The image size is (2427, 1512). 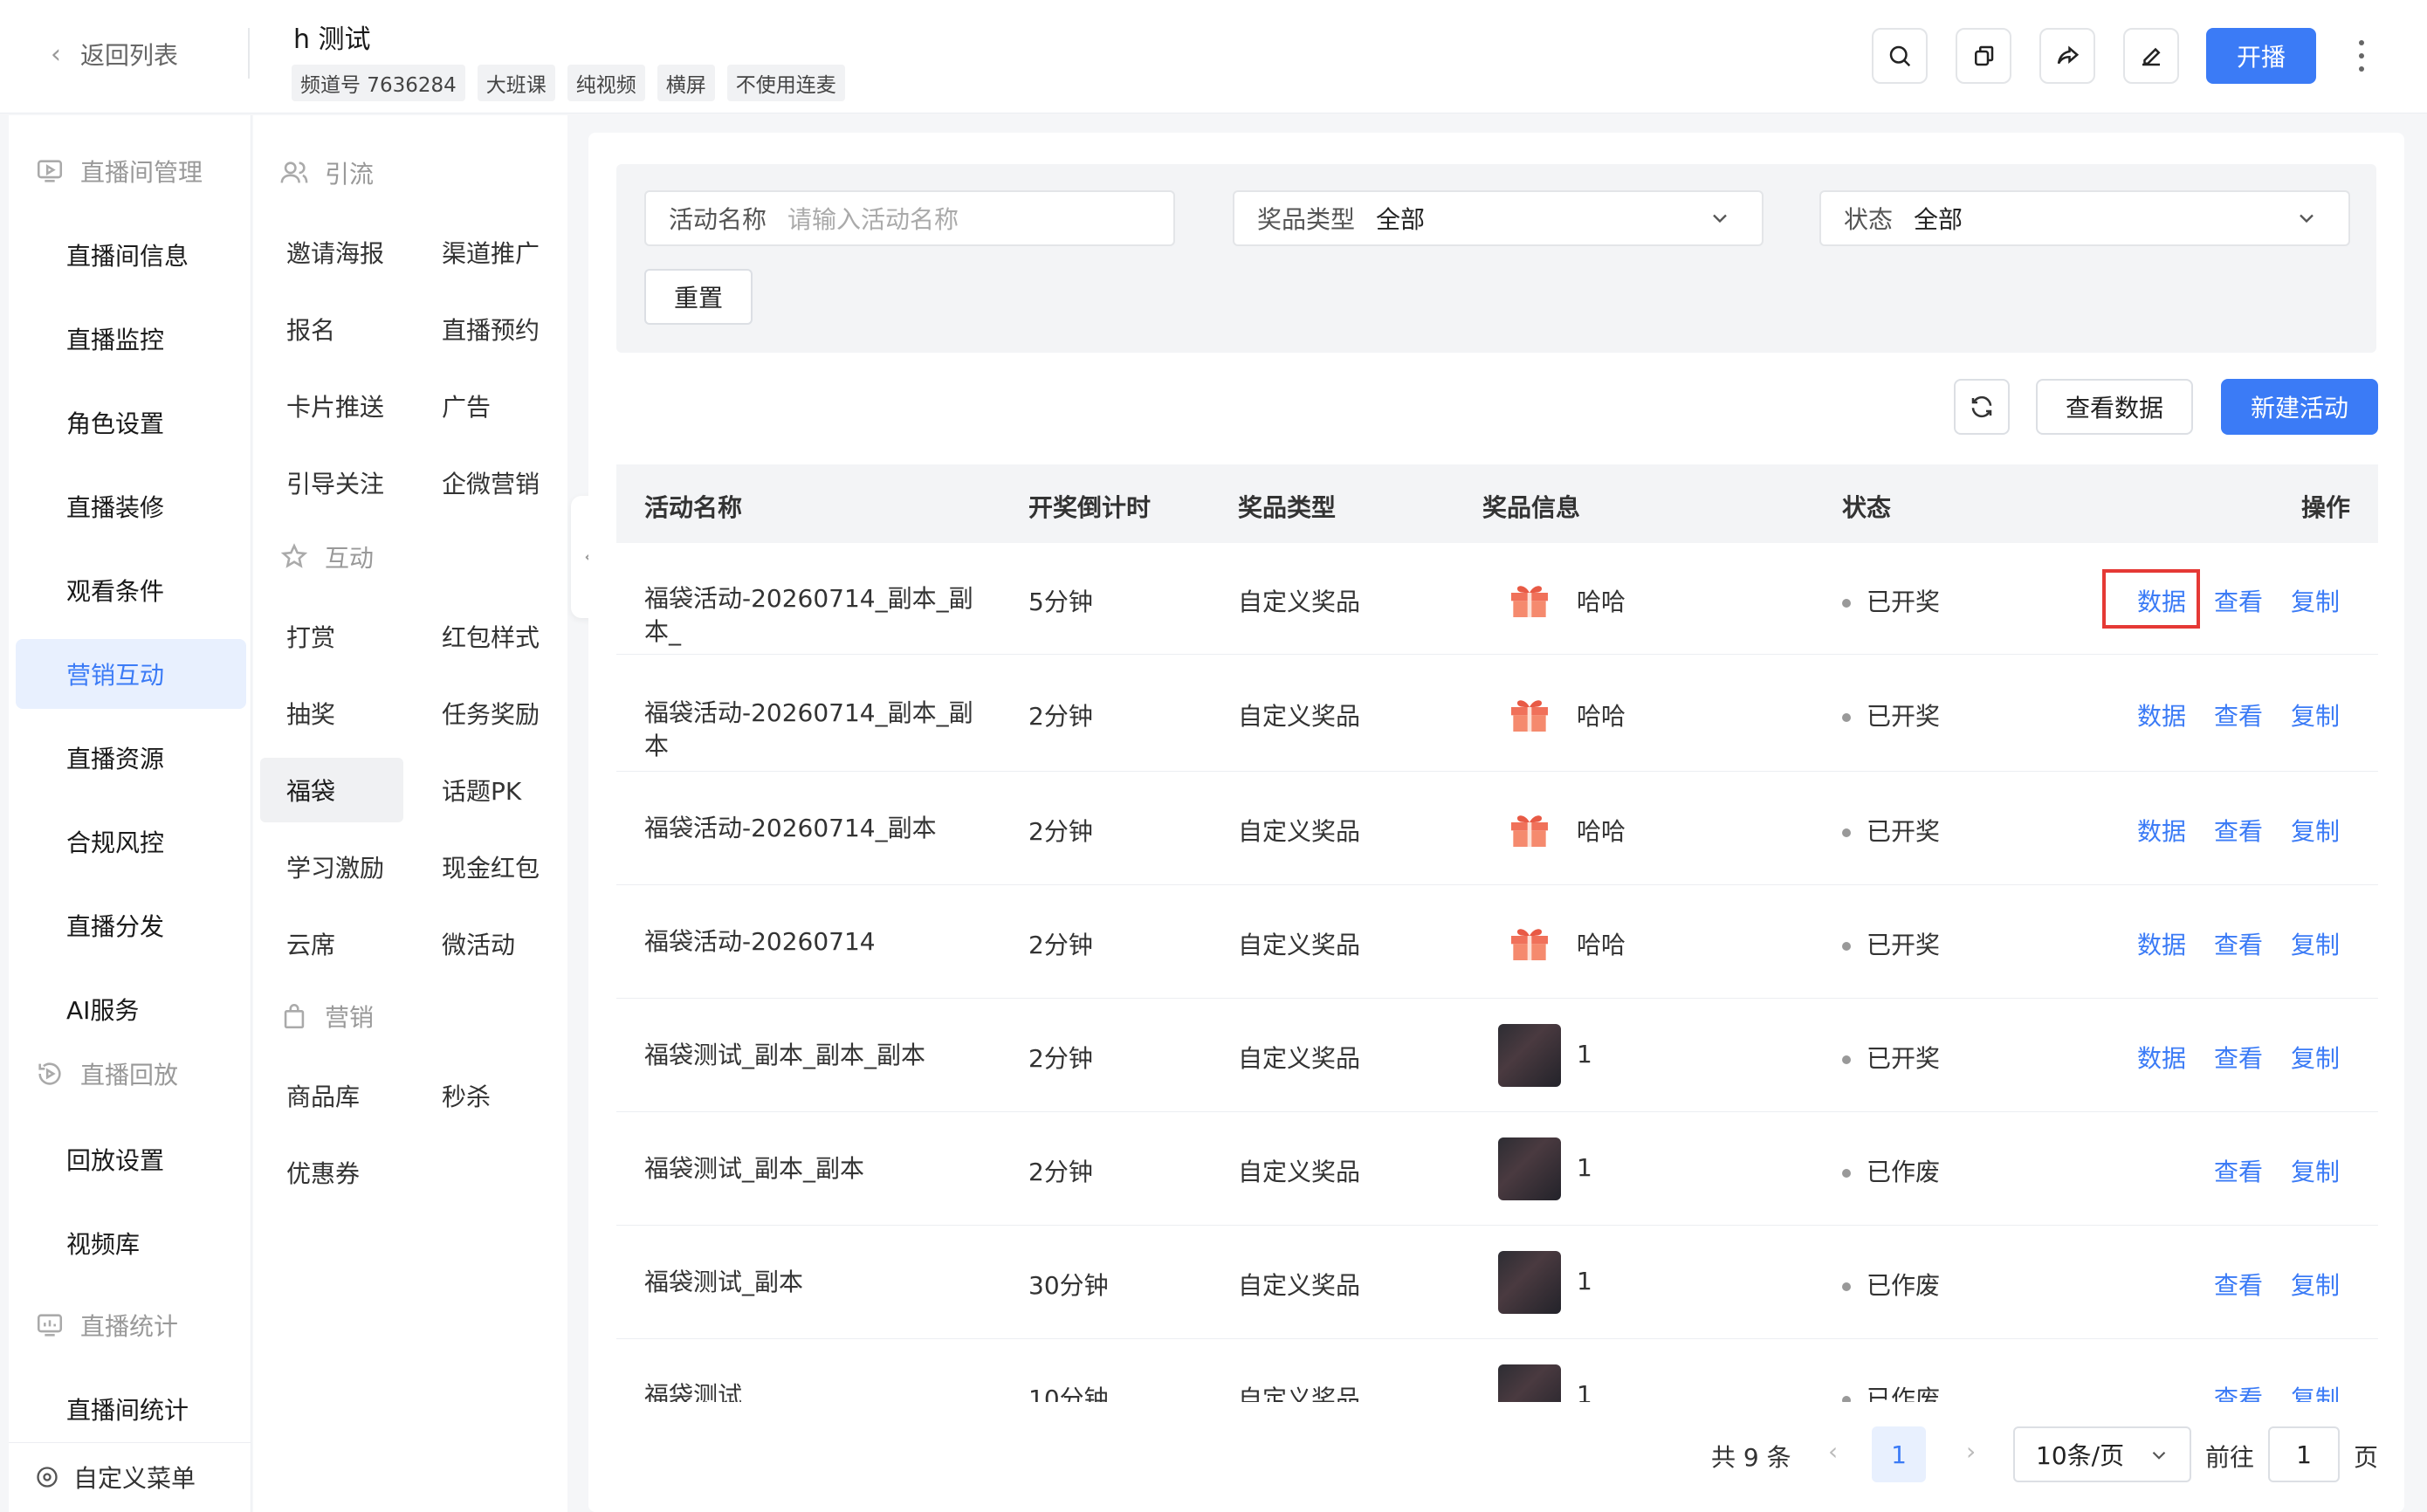 What do you see at coordinates (126, 1009) in the screenshot?
I see `sidebar-item-ai: AI服务` at bounding box center [126, 1009].